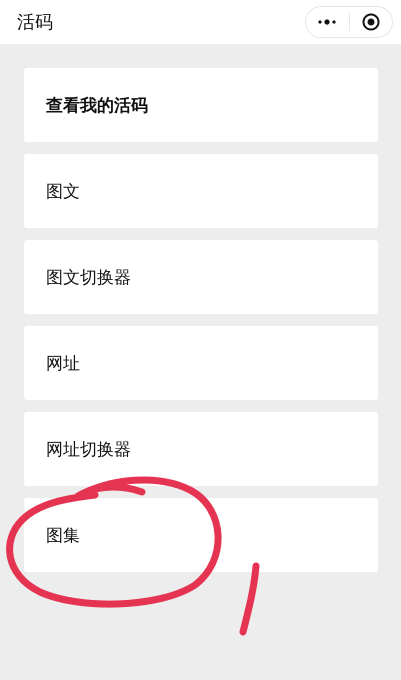 This screenshot has width=401, height=680. I want to click on menu-item: 查看我的活码, so click(201, 105).